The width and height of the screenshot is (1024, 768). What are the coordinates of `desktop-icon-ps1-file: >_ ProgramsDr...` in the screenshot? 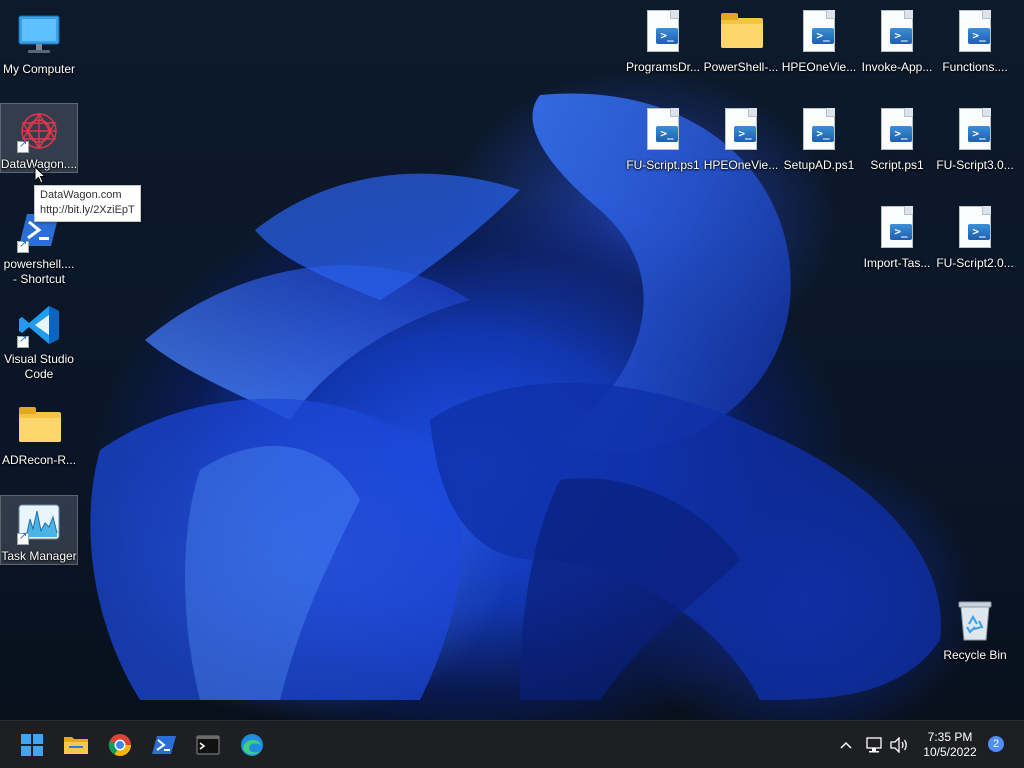 It's located at (663, 39).